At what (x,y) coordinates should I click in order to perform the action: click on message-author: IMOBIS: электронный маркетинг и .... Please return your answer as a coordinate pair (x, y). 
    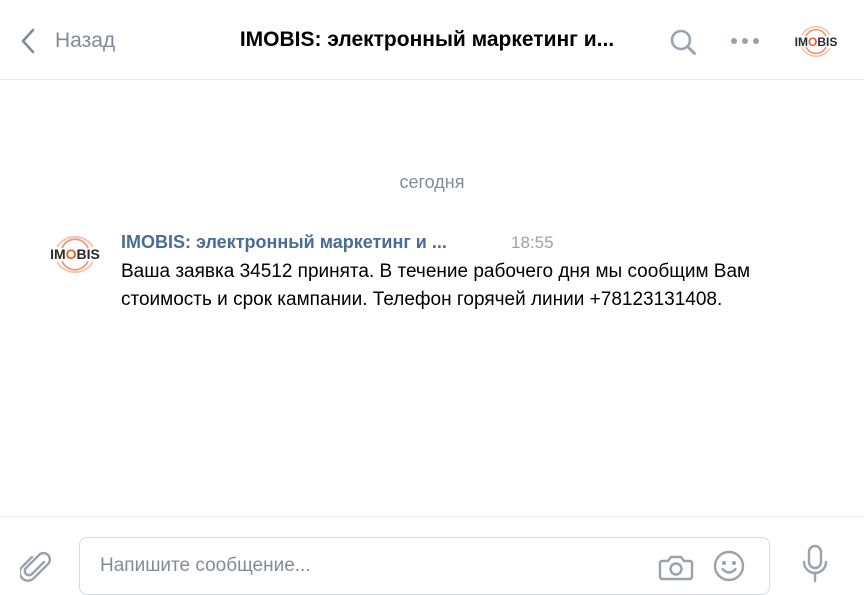
    Looking at the image, I should click on (284, 242).